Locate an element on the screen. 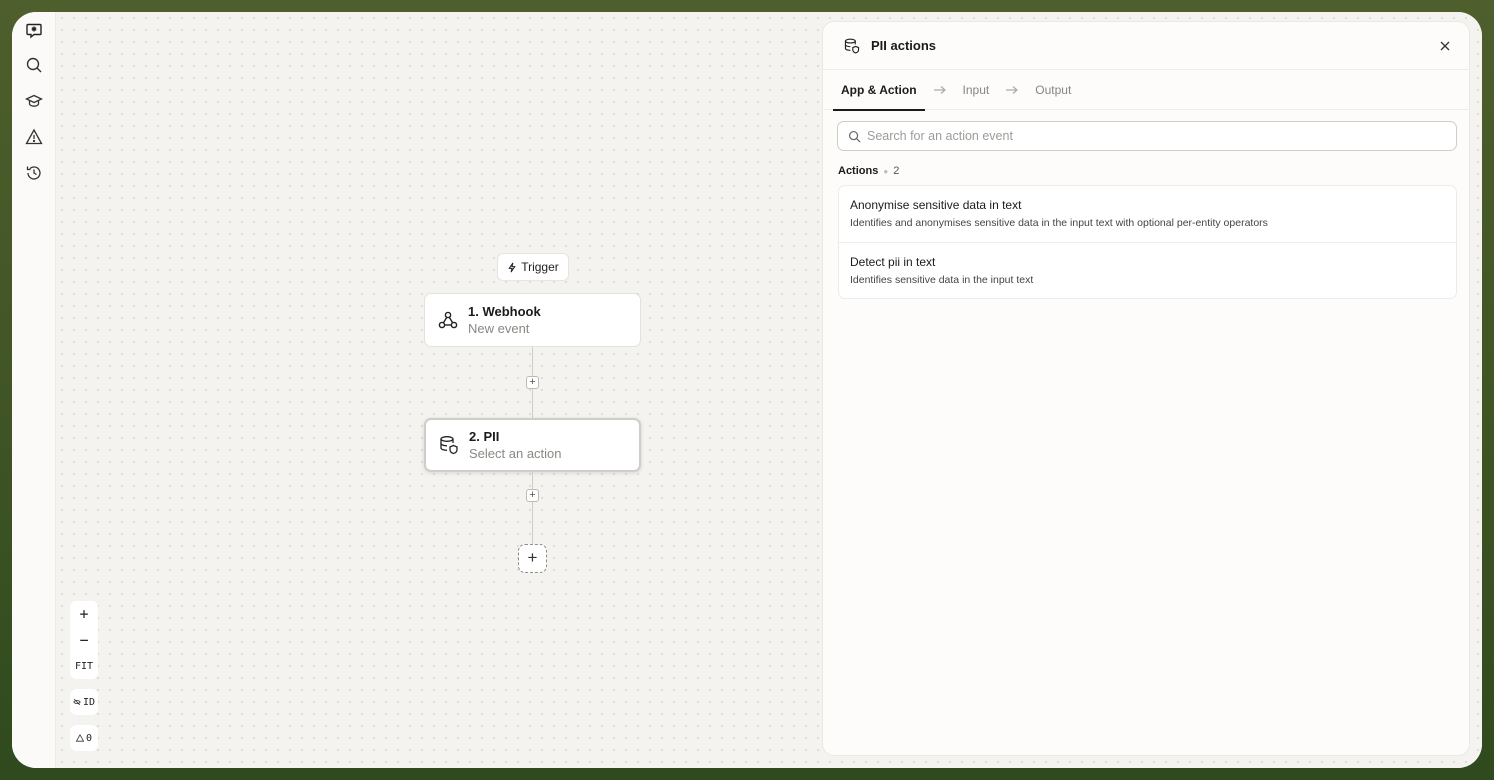 The height and width of the screenshot is (780, 1494). close-button is located at coordinates (1445, 46).